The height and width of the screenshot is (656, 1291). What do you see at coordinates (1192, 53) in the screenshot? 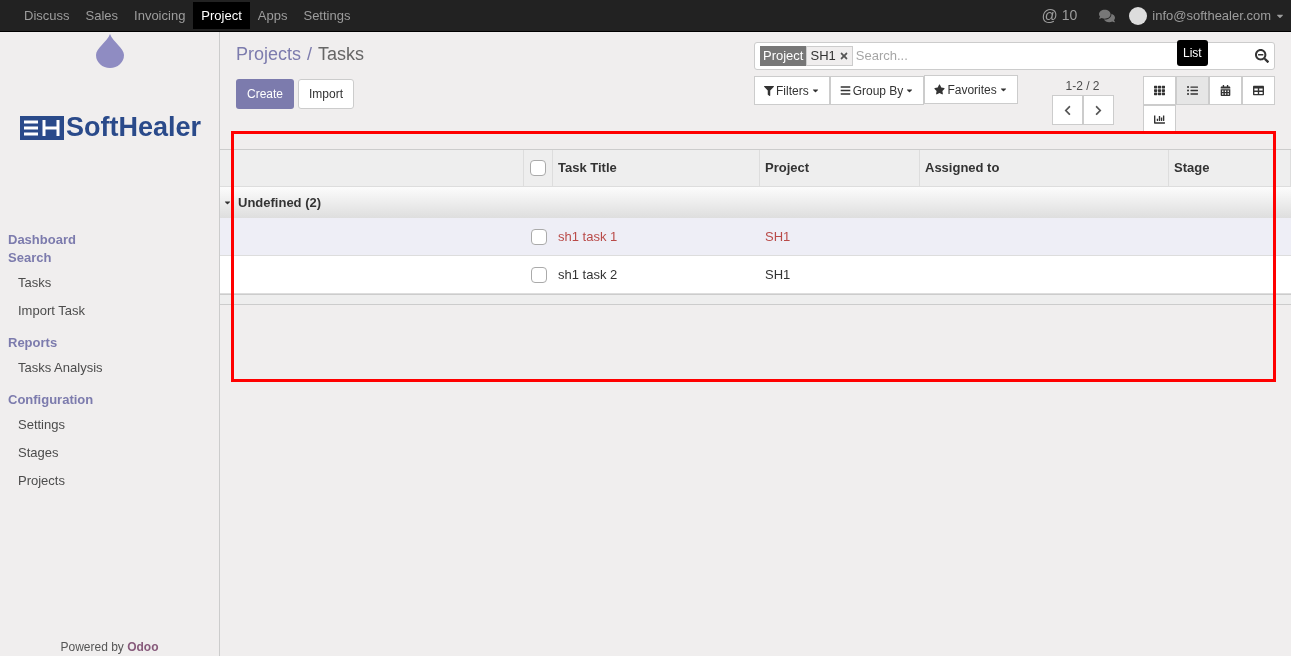
I see `tooltip: List` at bounding box center [1192, 53].